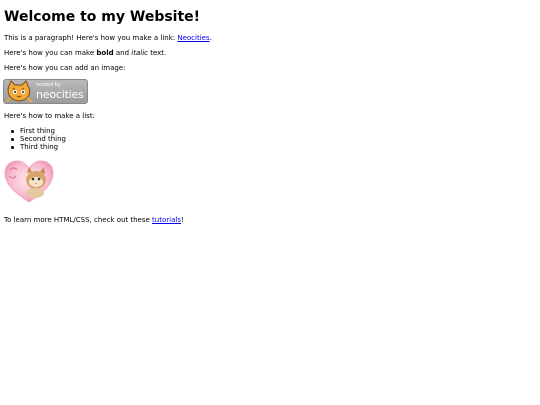 The image size is (540, 405). Describe the element at coordinates (139, 53) in the screenshot. I see `italic-text: italic` at that location.